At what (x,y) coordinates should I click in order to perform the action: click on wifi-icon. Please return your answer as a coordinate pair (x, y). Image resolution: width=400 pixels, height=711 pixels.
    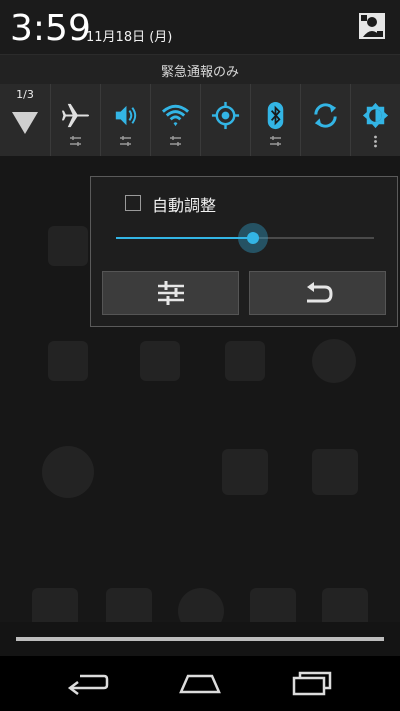
    Looking at the image, I should click on (175, 115).